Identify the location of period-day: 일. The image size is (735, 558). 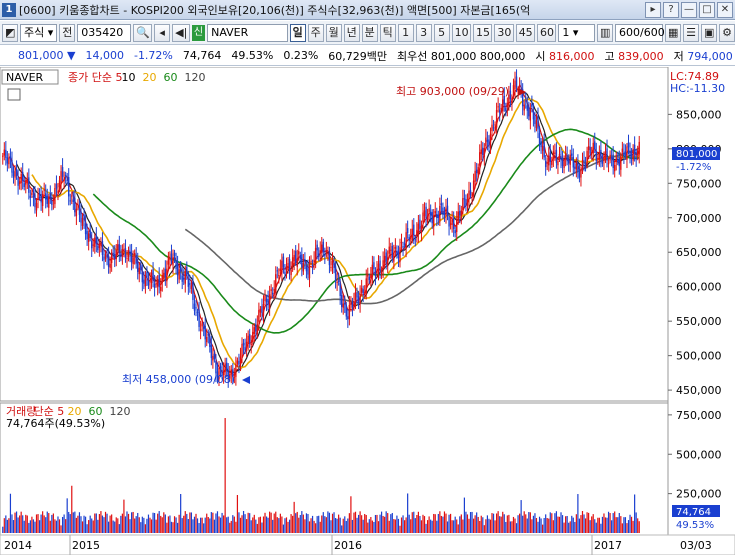
(297, 32).